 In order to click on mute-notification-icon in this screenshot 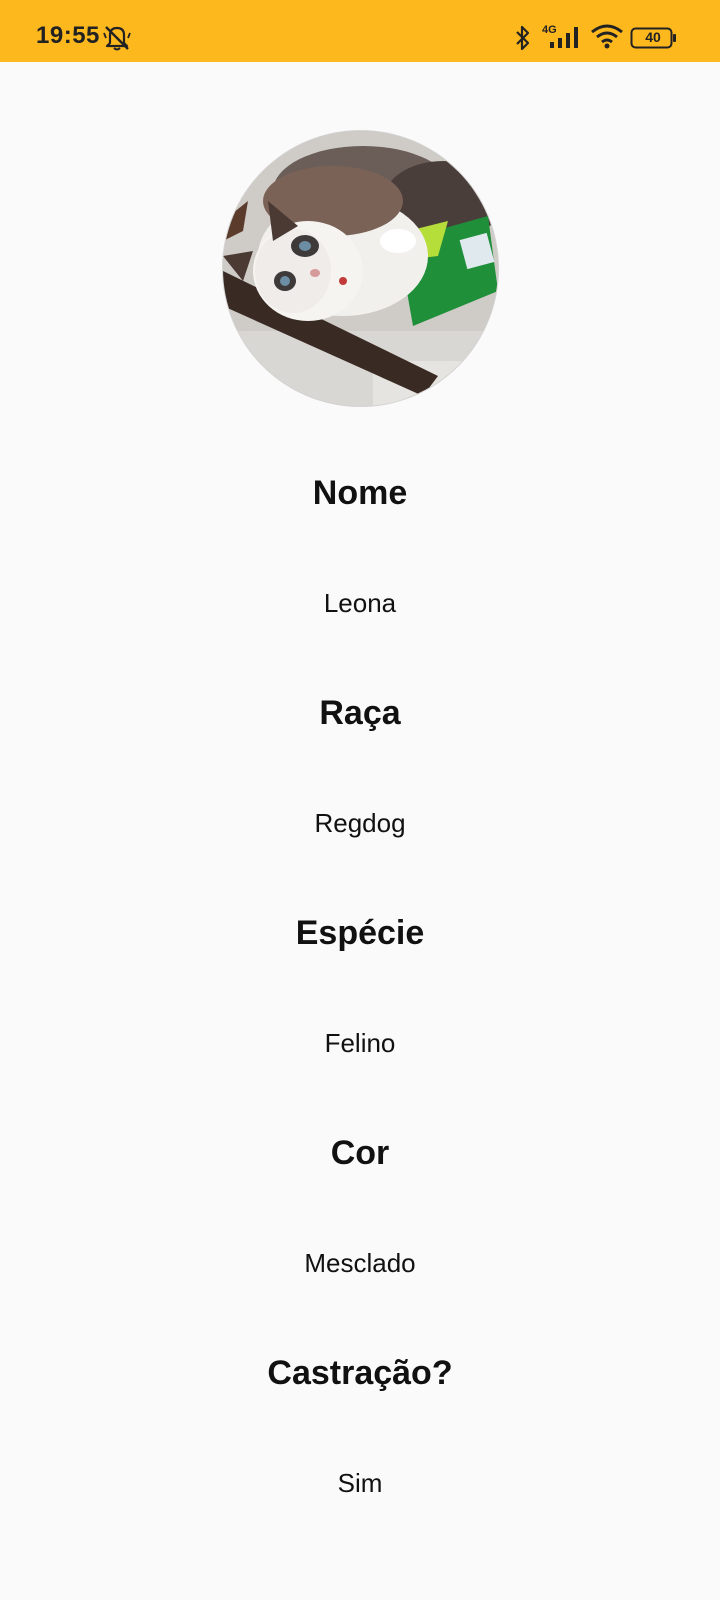, I will do `click(117, 38)`.